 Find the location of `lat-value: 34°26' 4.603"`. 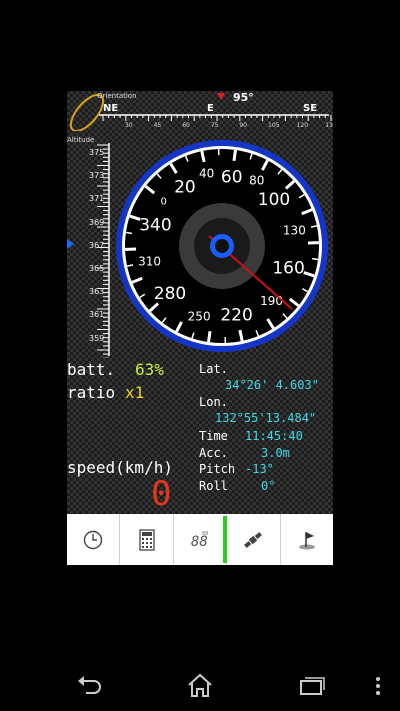

lat-value: 34°26' 4.603" is located at coordinates (272, 385).